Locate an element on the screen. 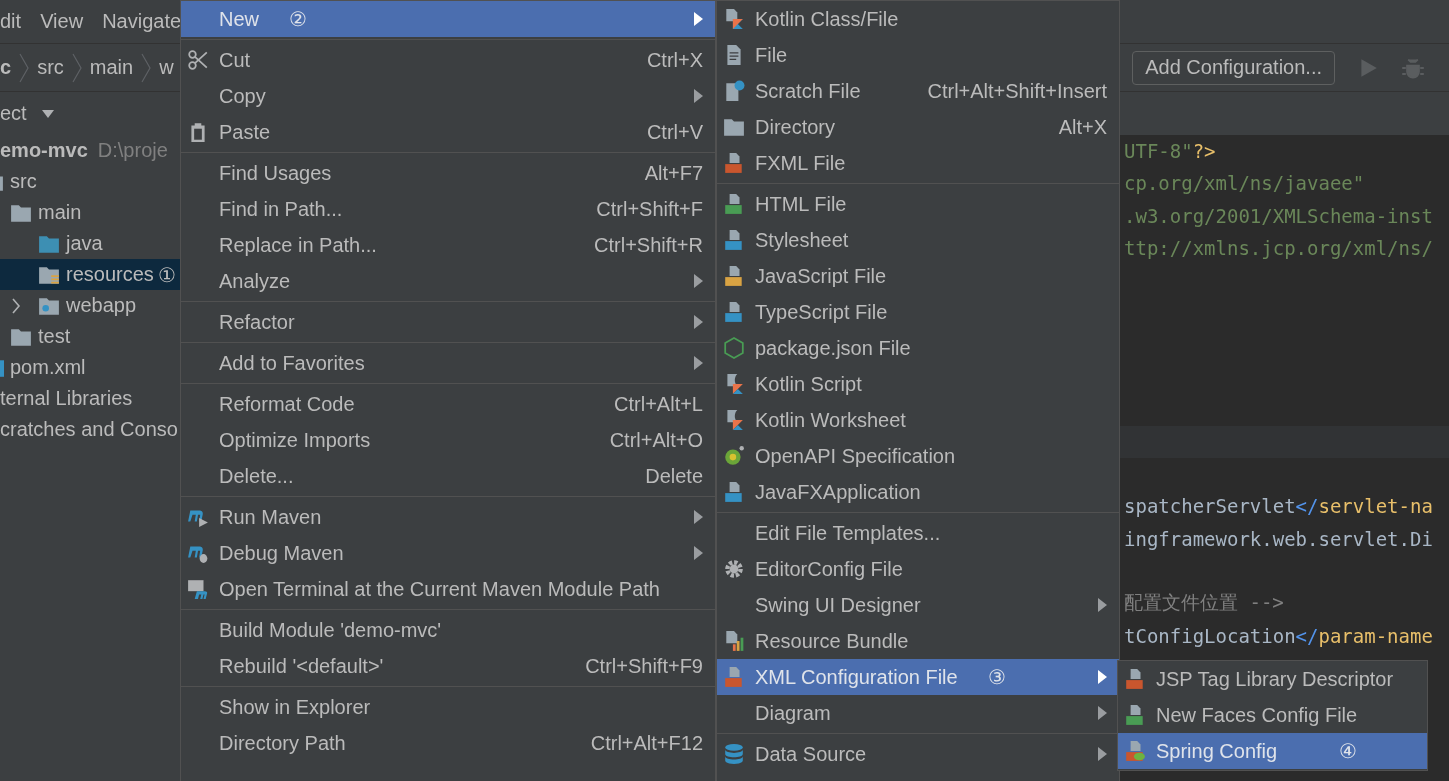 The height and width of the screenshot is (781, 1449). menu-item: Spring Config ④ is located at coordinates (1272, 751).